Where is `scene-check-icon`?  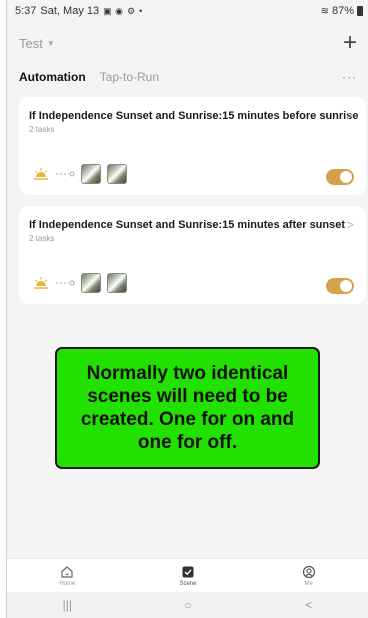
scene-check-icon is located at coordinates (188, 571).